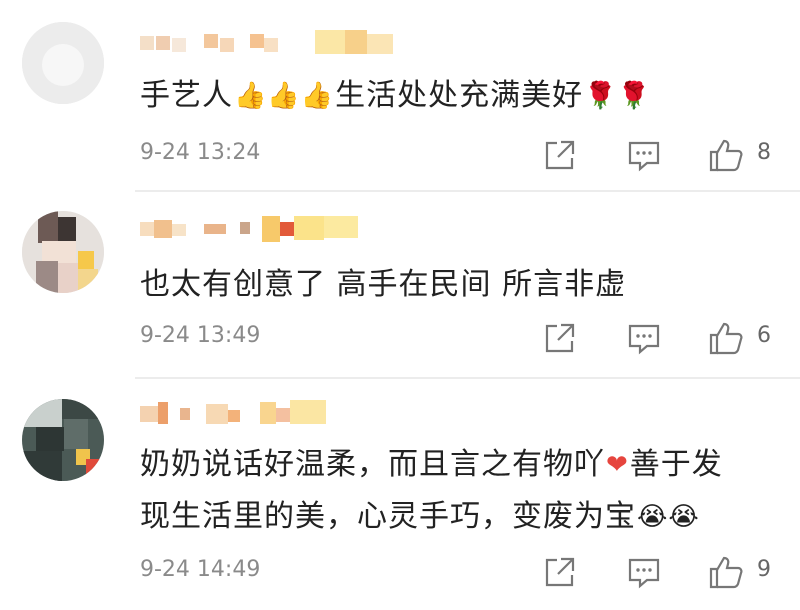  What do you see at coordinates (617, 465) in the screenshot?
I see `heart-emoji-icon: ❤` at bounding box center [617, 465].